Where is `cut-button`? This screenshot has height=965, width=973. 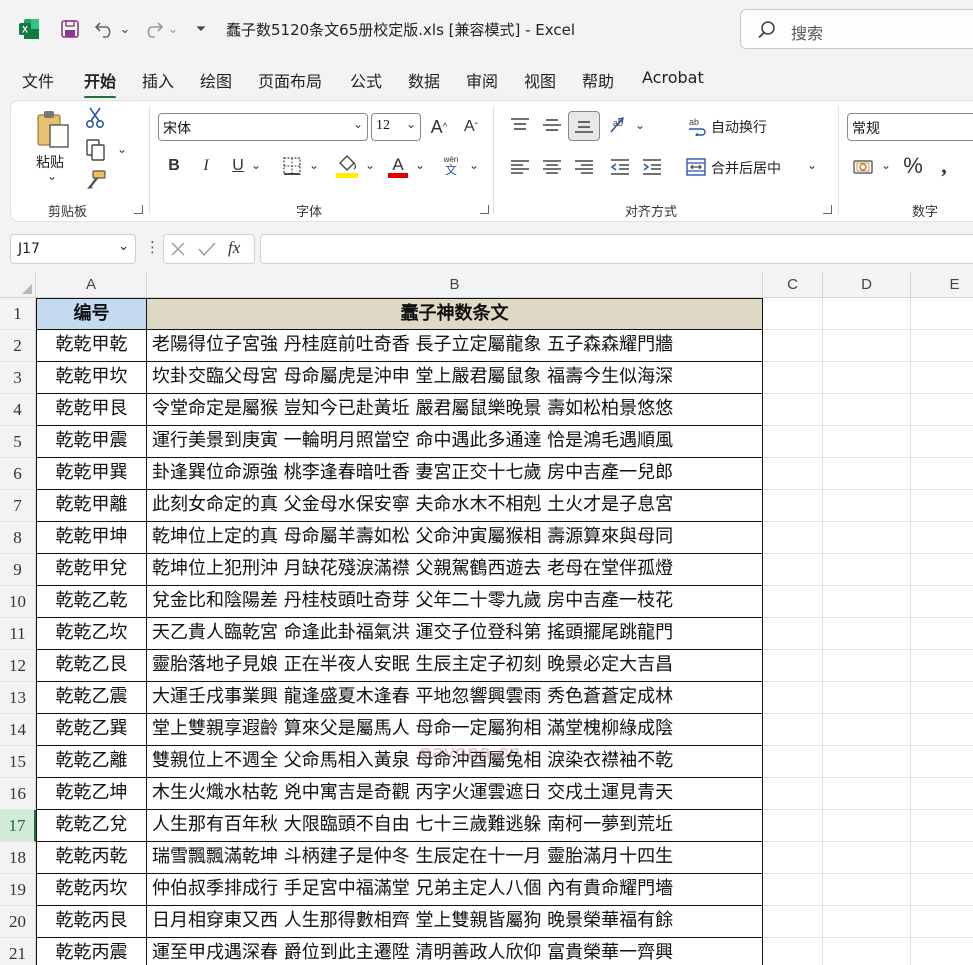 cut-button is located at coordinates (95, 118).